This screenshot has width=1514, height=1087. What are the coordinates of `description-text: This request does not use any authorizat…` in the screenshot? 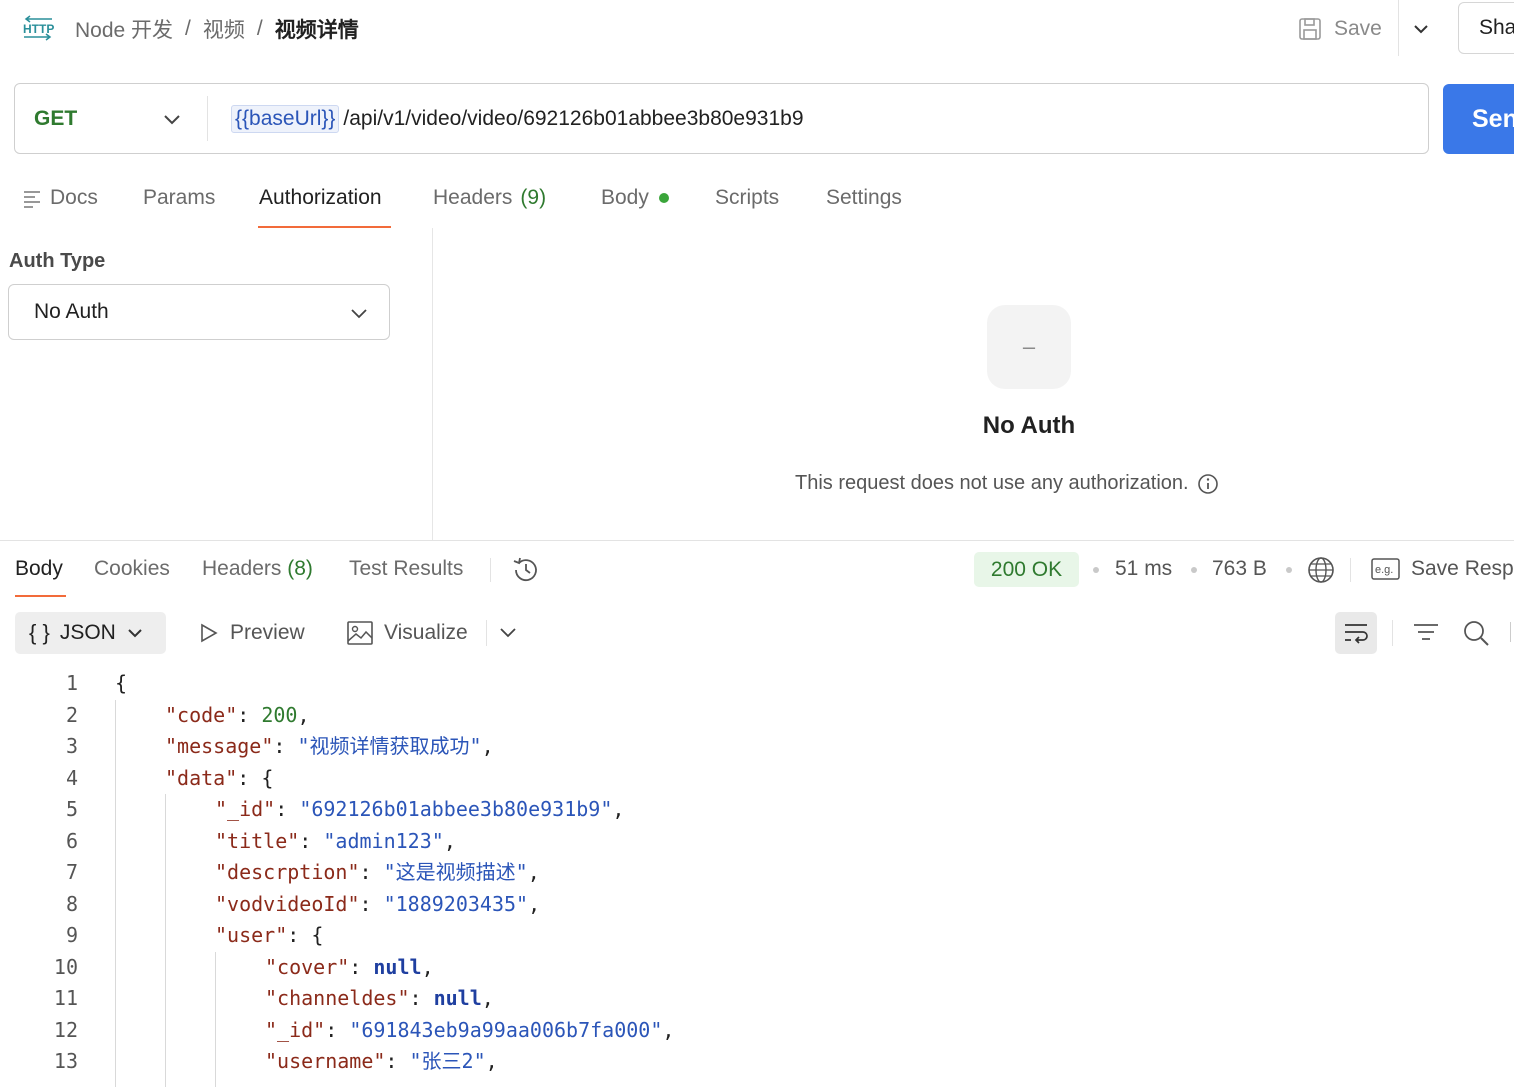 It's located at (992, 483).